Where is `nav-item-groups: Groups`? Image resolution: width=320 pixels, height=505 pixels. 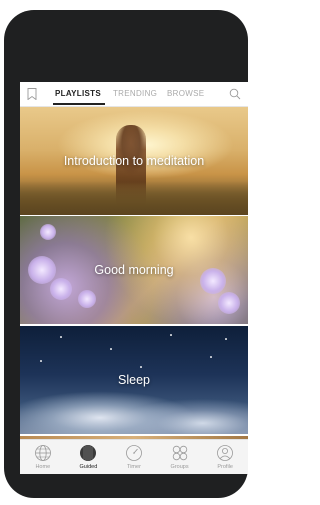
nav-item-groups: Groups is located at coordinates (180, 457).